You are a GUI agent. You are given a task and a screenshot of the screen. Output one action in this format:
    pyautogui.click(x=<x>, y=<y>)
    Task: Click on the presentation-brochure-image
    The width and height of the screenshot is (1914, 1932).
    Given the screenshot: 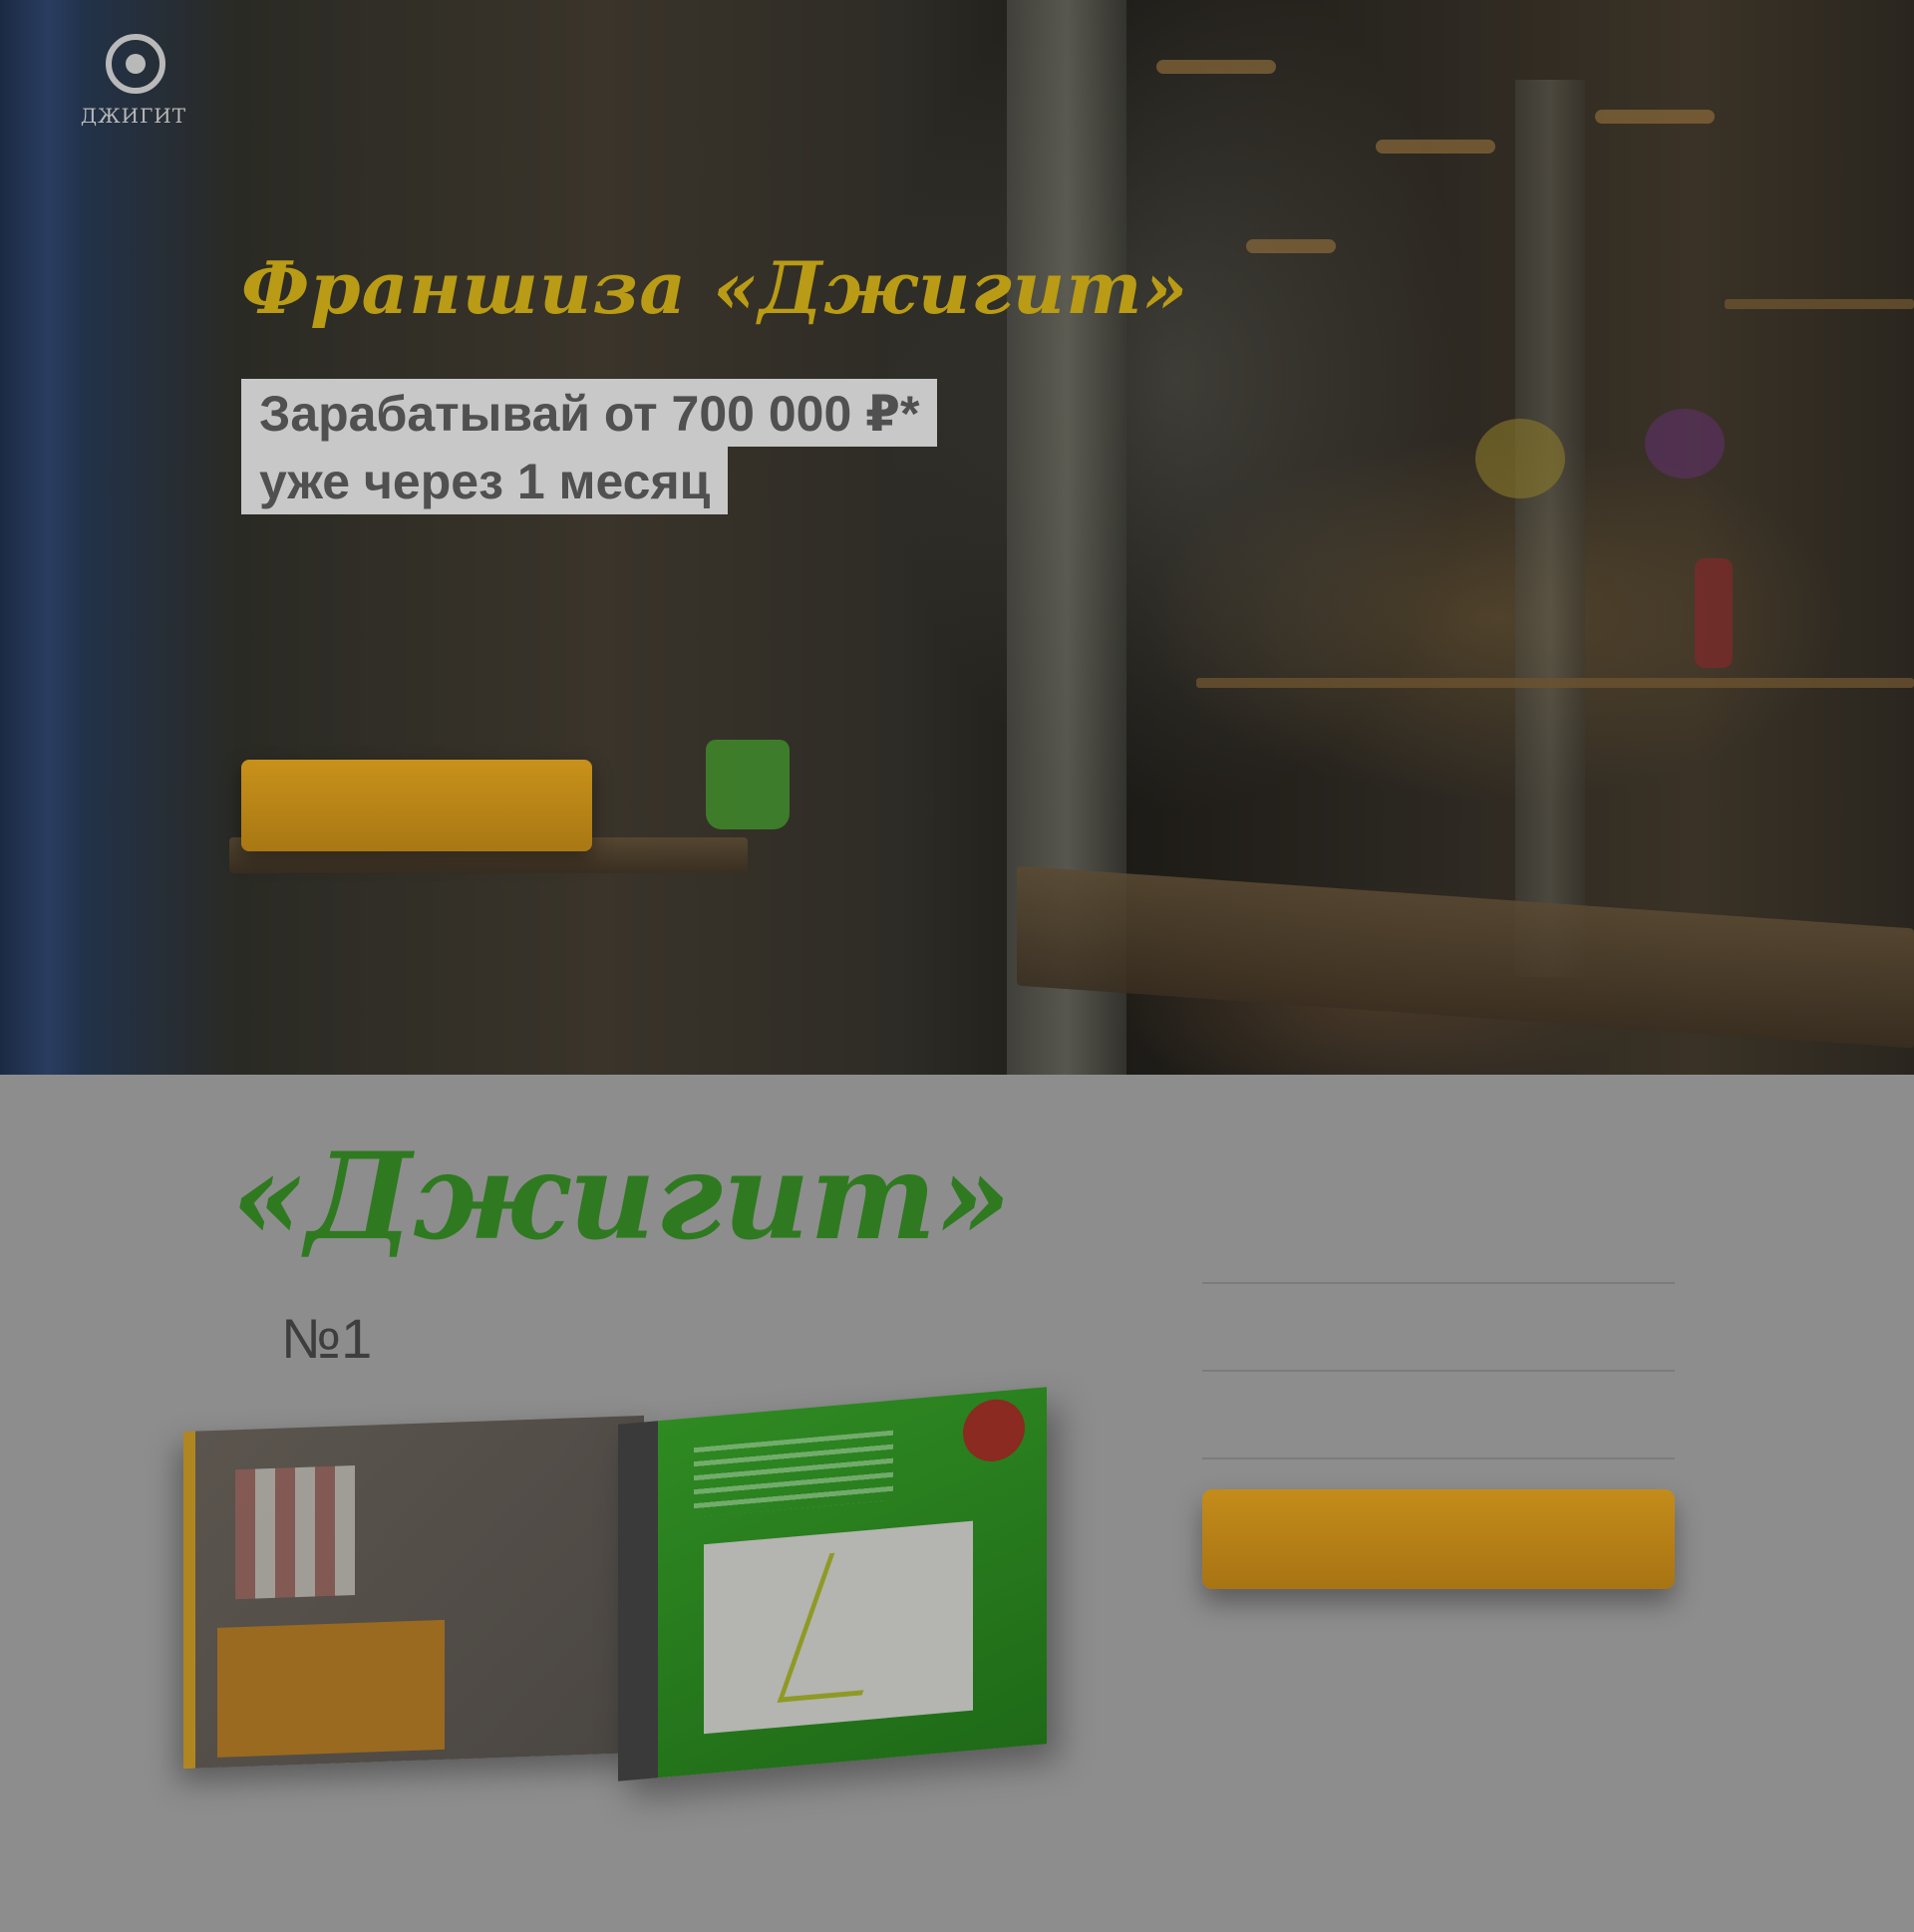 What is the action you would take?
    pyautogui.click(x=623, y=1590)
    